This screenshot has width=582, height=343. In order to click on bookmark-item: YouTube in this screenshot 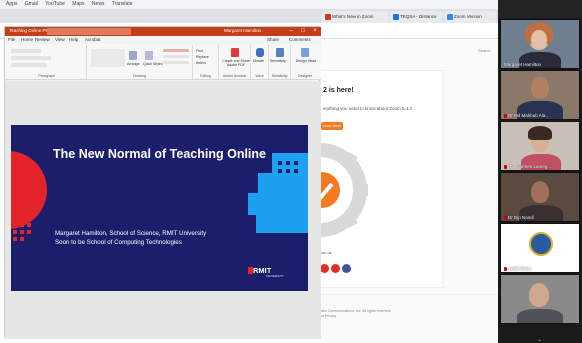, I will do `click(55, 4)`.